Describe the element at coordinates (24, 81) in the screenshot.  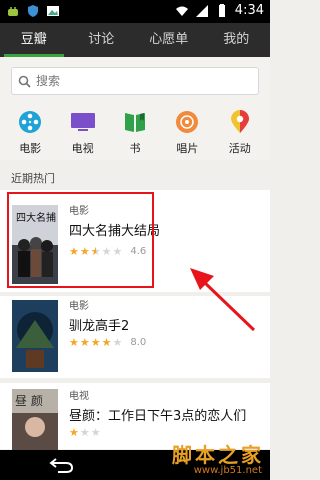
I see `search-icon` at that location.